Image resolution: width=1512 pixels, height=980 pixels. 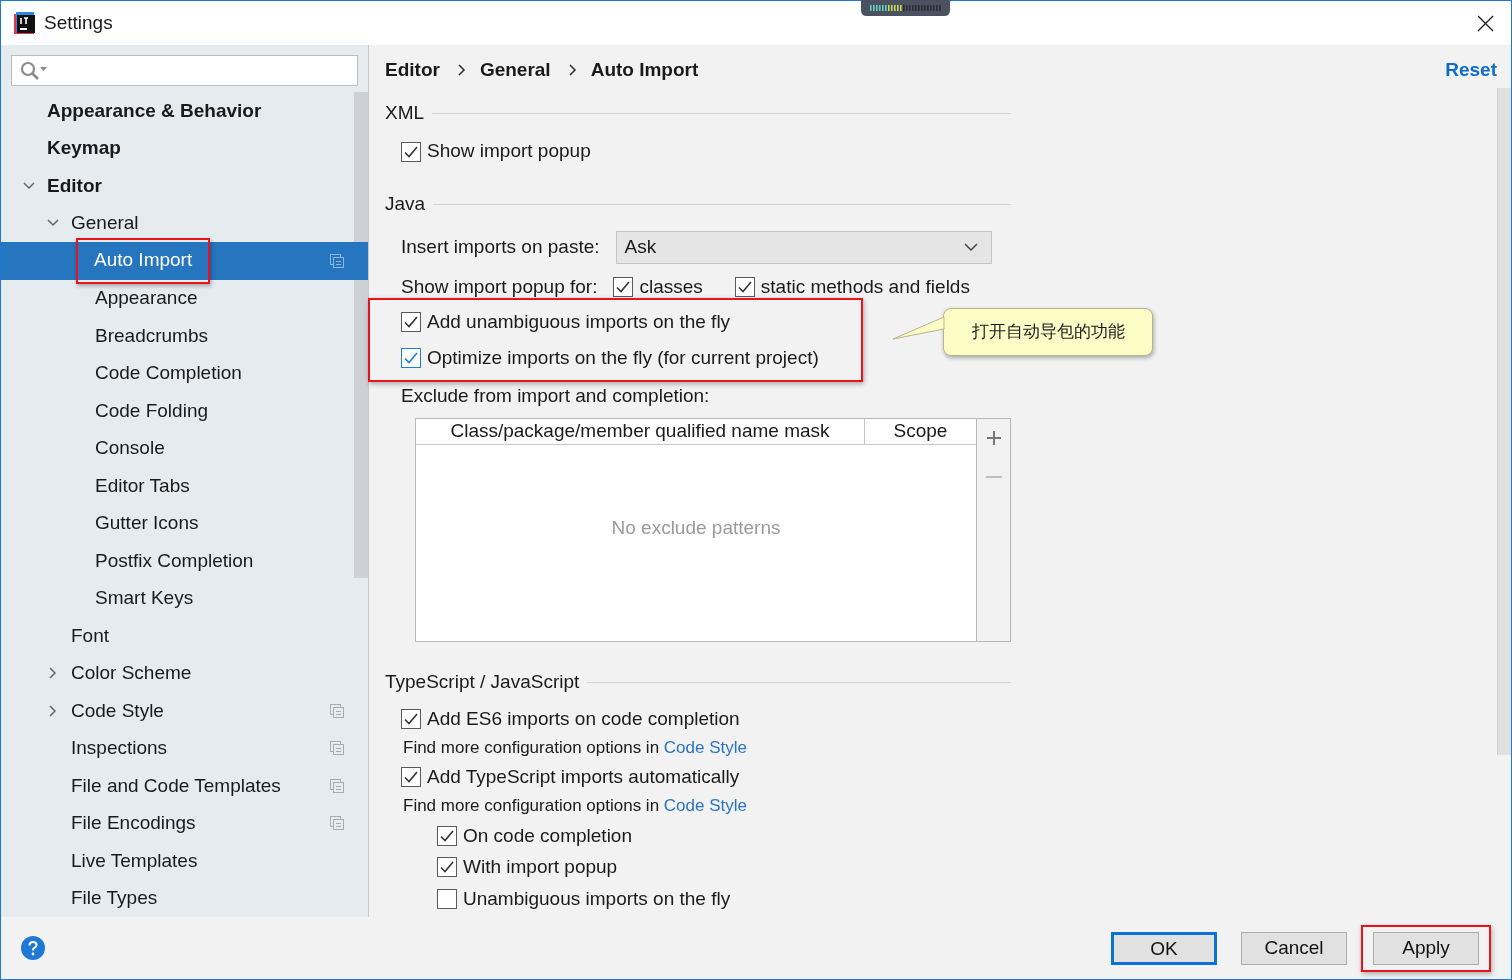 I want to click on section-title: XML, so click(x=405, y=112).